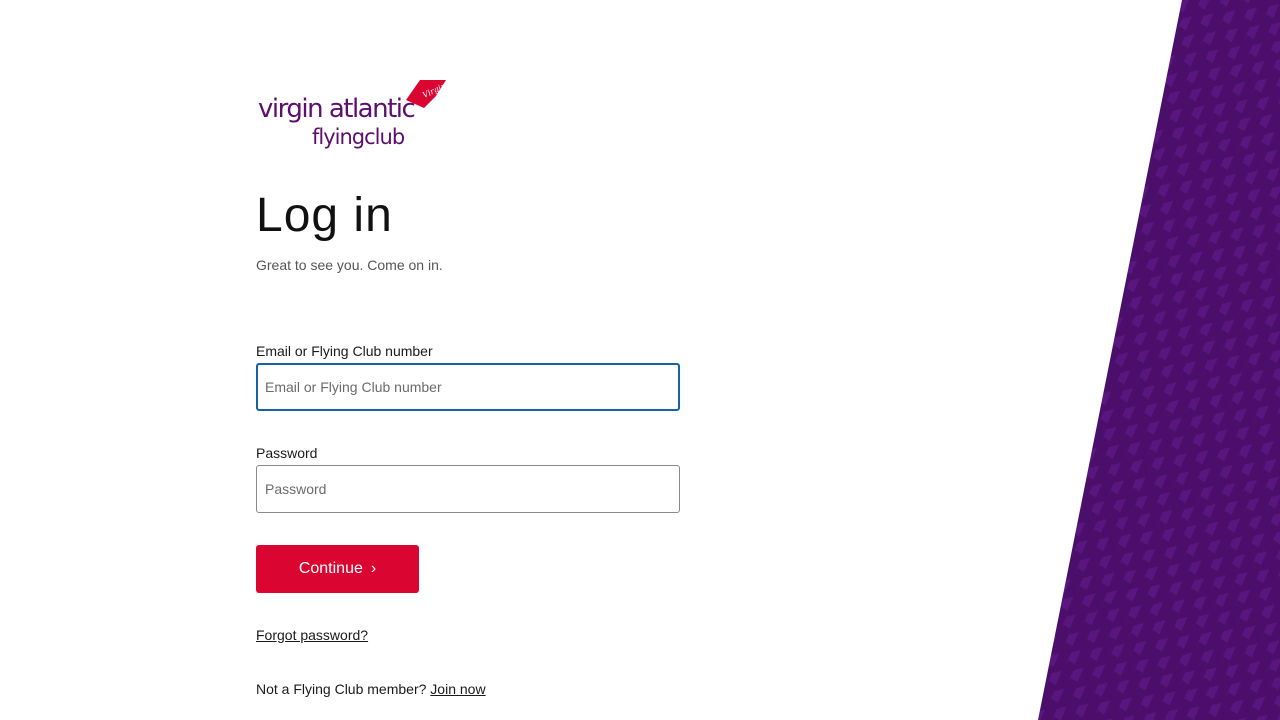  Describe the element at coordinates (468, 387) in the screenshot. I see `email-field` at that location.